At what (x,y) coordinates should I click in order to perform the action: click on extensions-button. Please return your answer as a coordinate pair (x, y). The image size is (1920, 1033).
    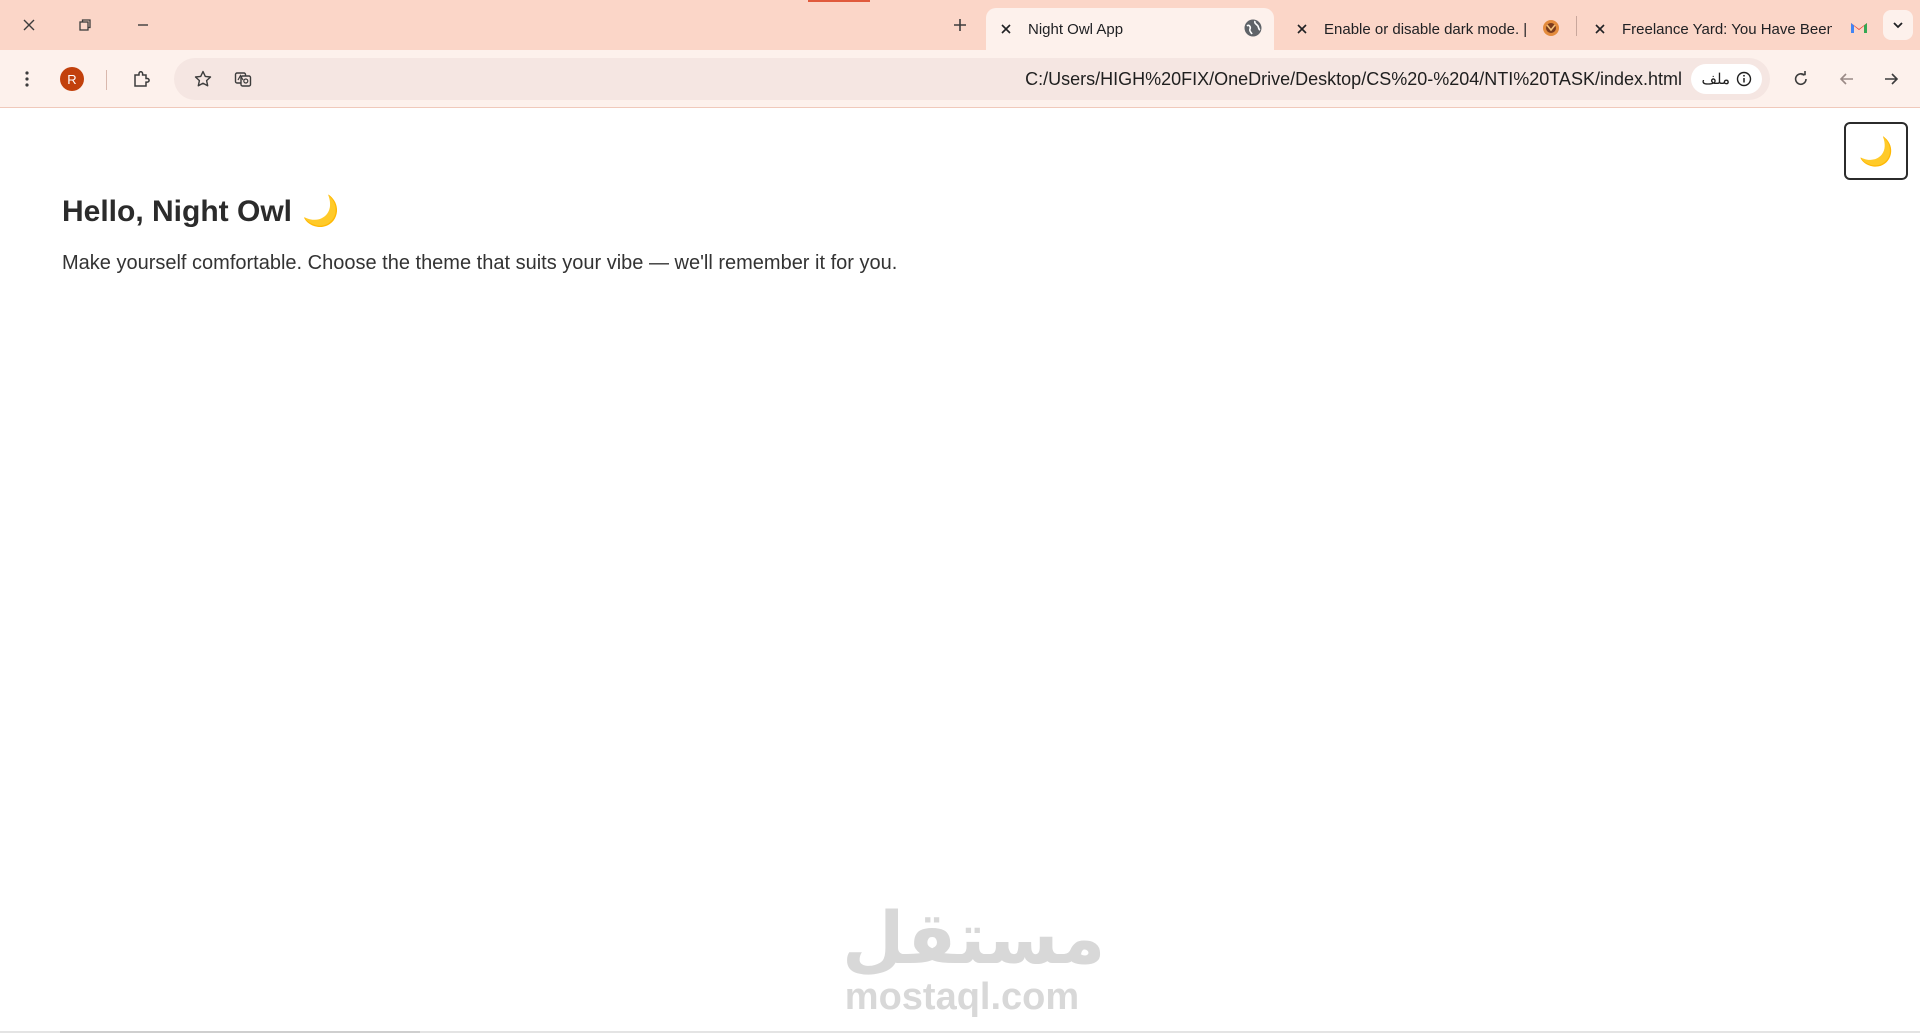
    Looking at the image, I should click on (141, 79).